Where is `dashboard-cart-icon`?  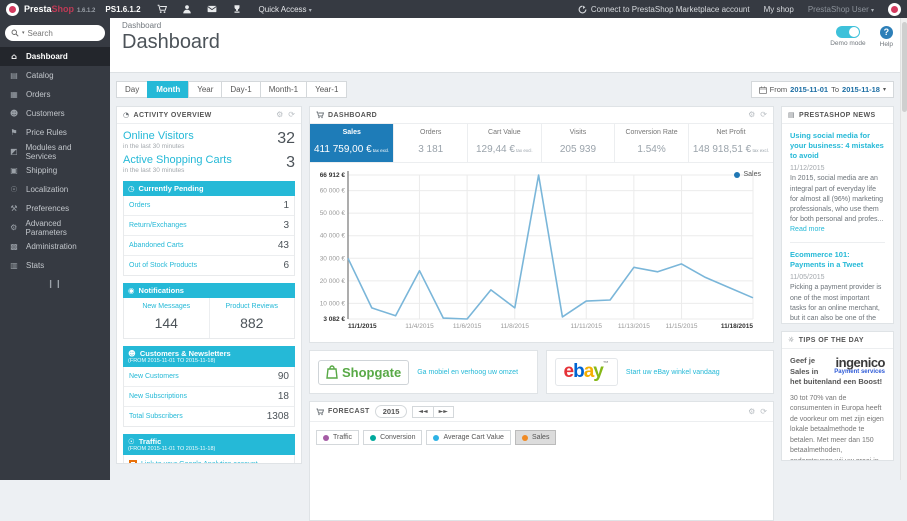
dashboard-cart-icon is located at coordinates (320, 115).